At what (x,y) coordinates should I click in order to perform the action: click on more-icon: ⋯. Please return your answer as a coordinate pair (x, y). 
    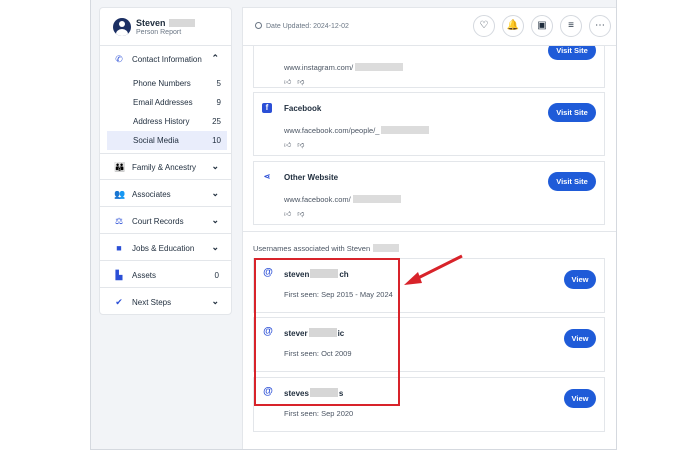
    Looking at the image, I should click on (600, 25).